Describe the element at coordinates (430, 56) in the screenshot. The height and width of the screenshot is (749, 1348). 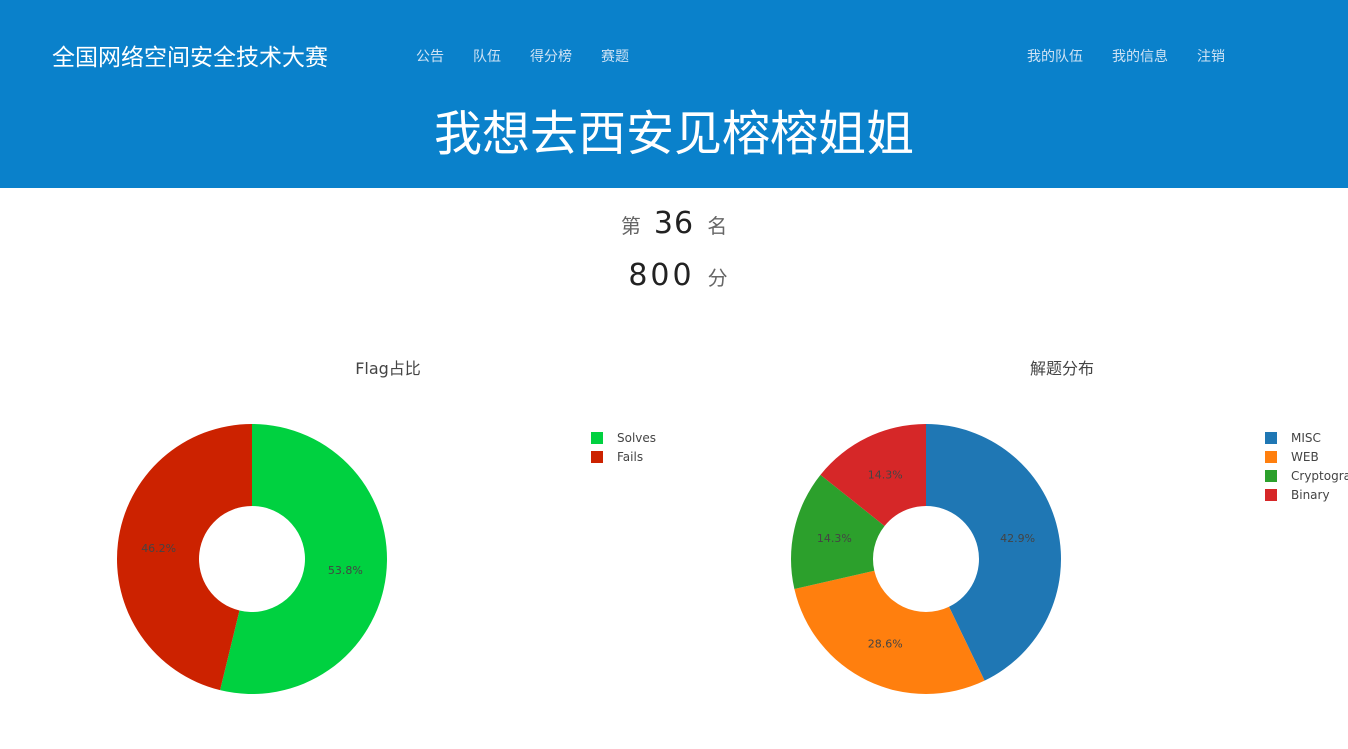
I see `nav-announcements: 公告` at that location.